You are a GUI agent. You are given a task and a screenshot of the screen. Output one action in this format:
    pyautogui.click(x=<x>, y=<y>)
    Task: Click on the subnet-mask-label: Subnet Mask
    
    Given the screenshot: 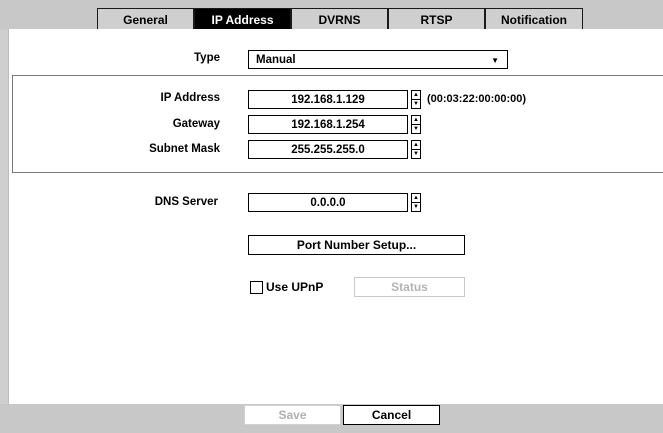 What is the action you would take?
    pyautogui.click(x=184, y=149)
    